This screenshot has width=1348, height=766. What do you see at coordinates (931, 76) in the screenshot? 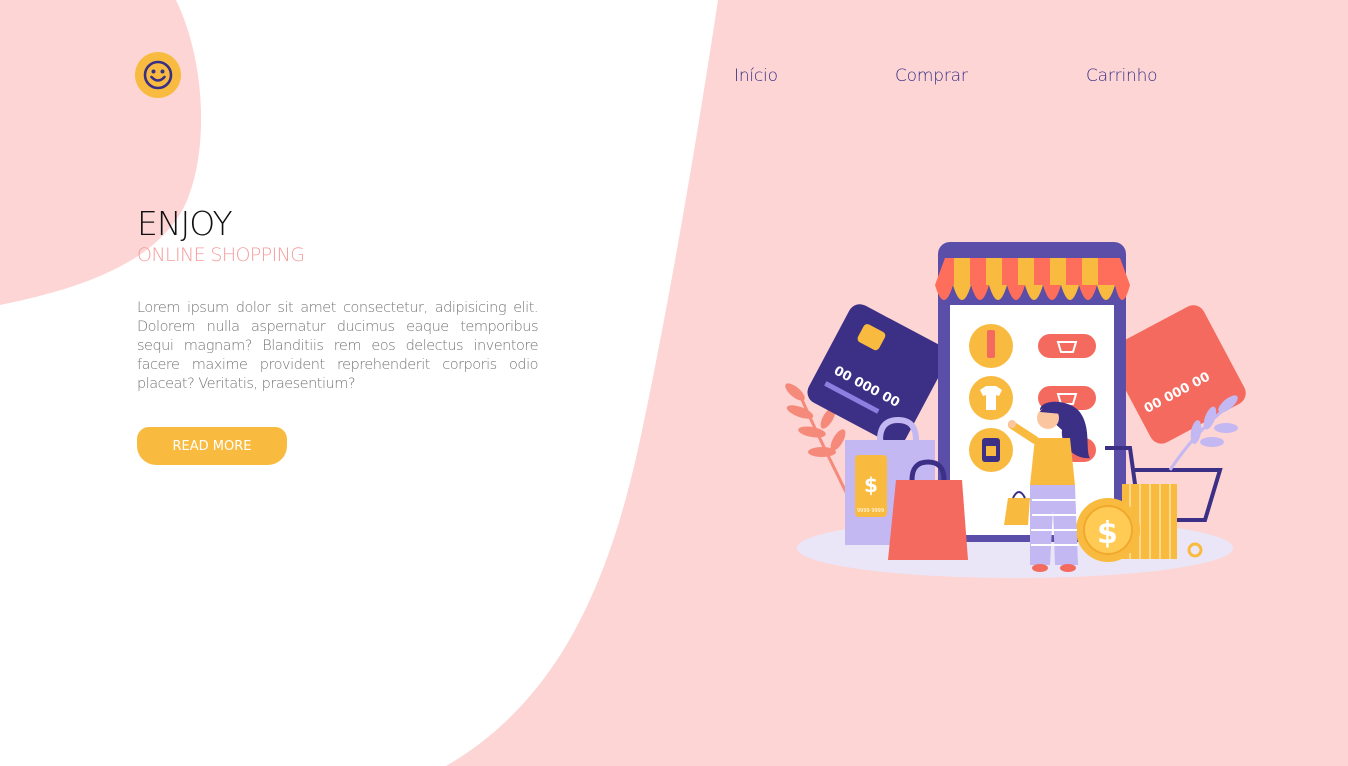
I see `nav-link-comprar: Comprar` at bounding box center [931, 76].